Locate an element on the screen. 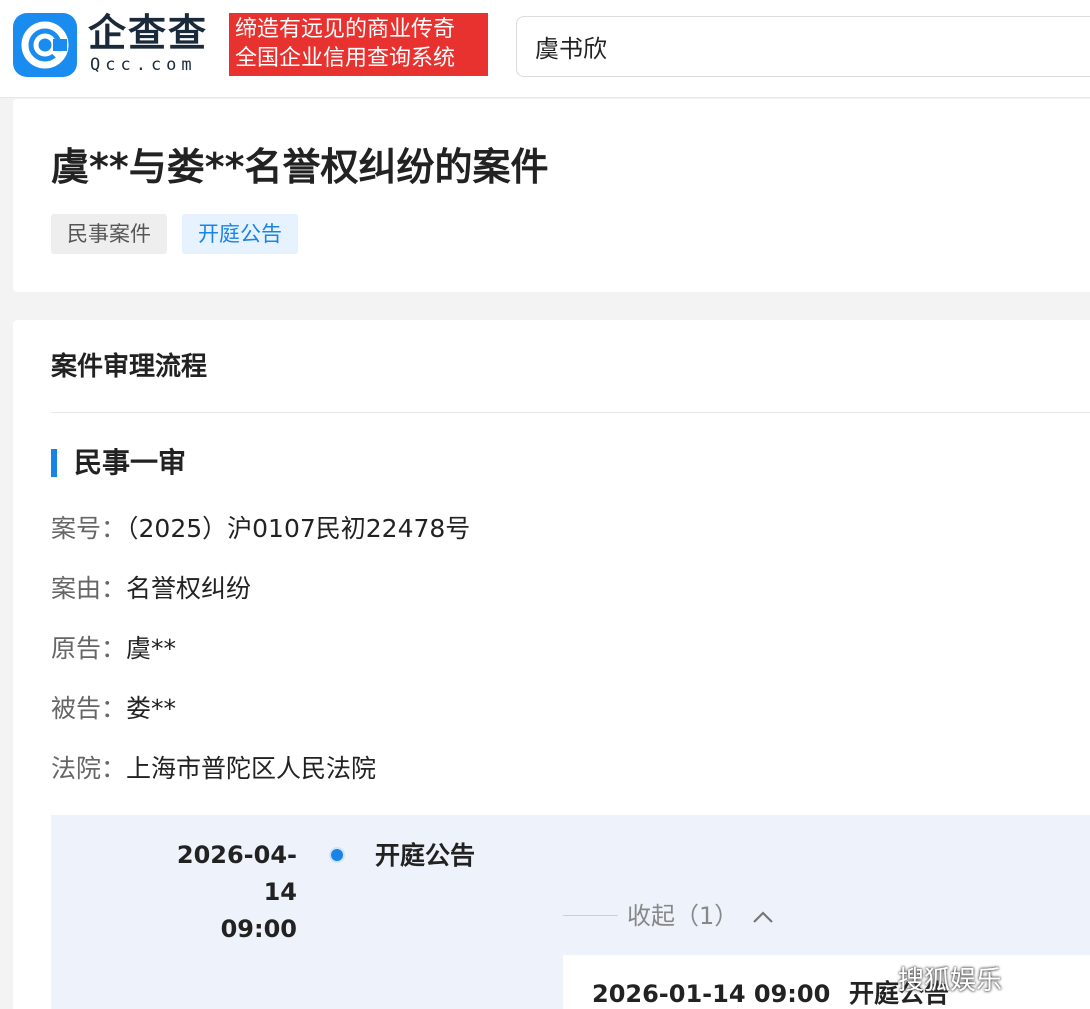  plaintiff-value: 虞** is located at coordinates (151, 648).